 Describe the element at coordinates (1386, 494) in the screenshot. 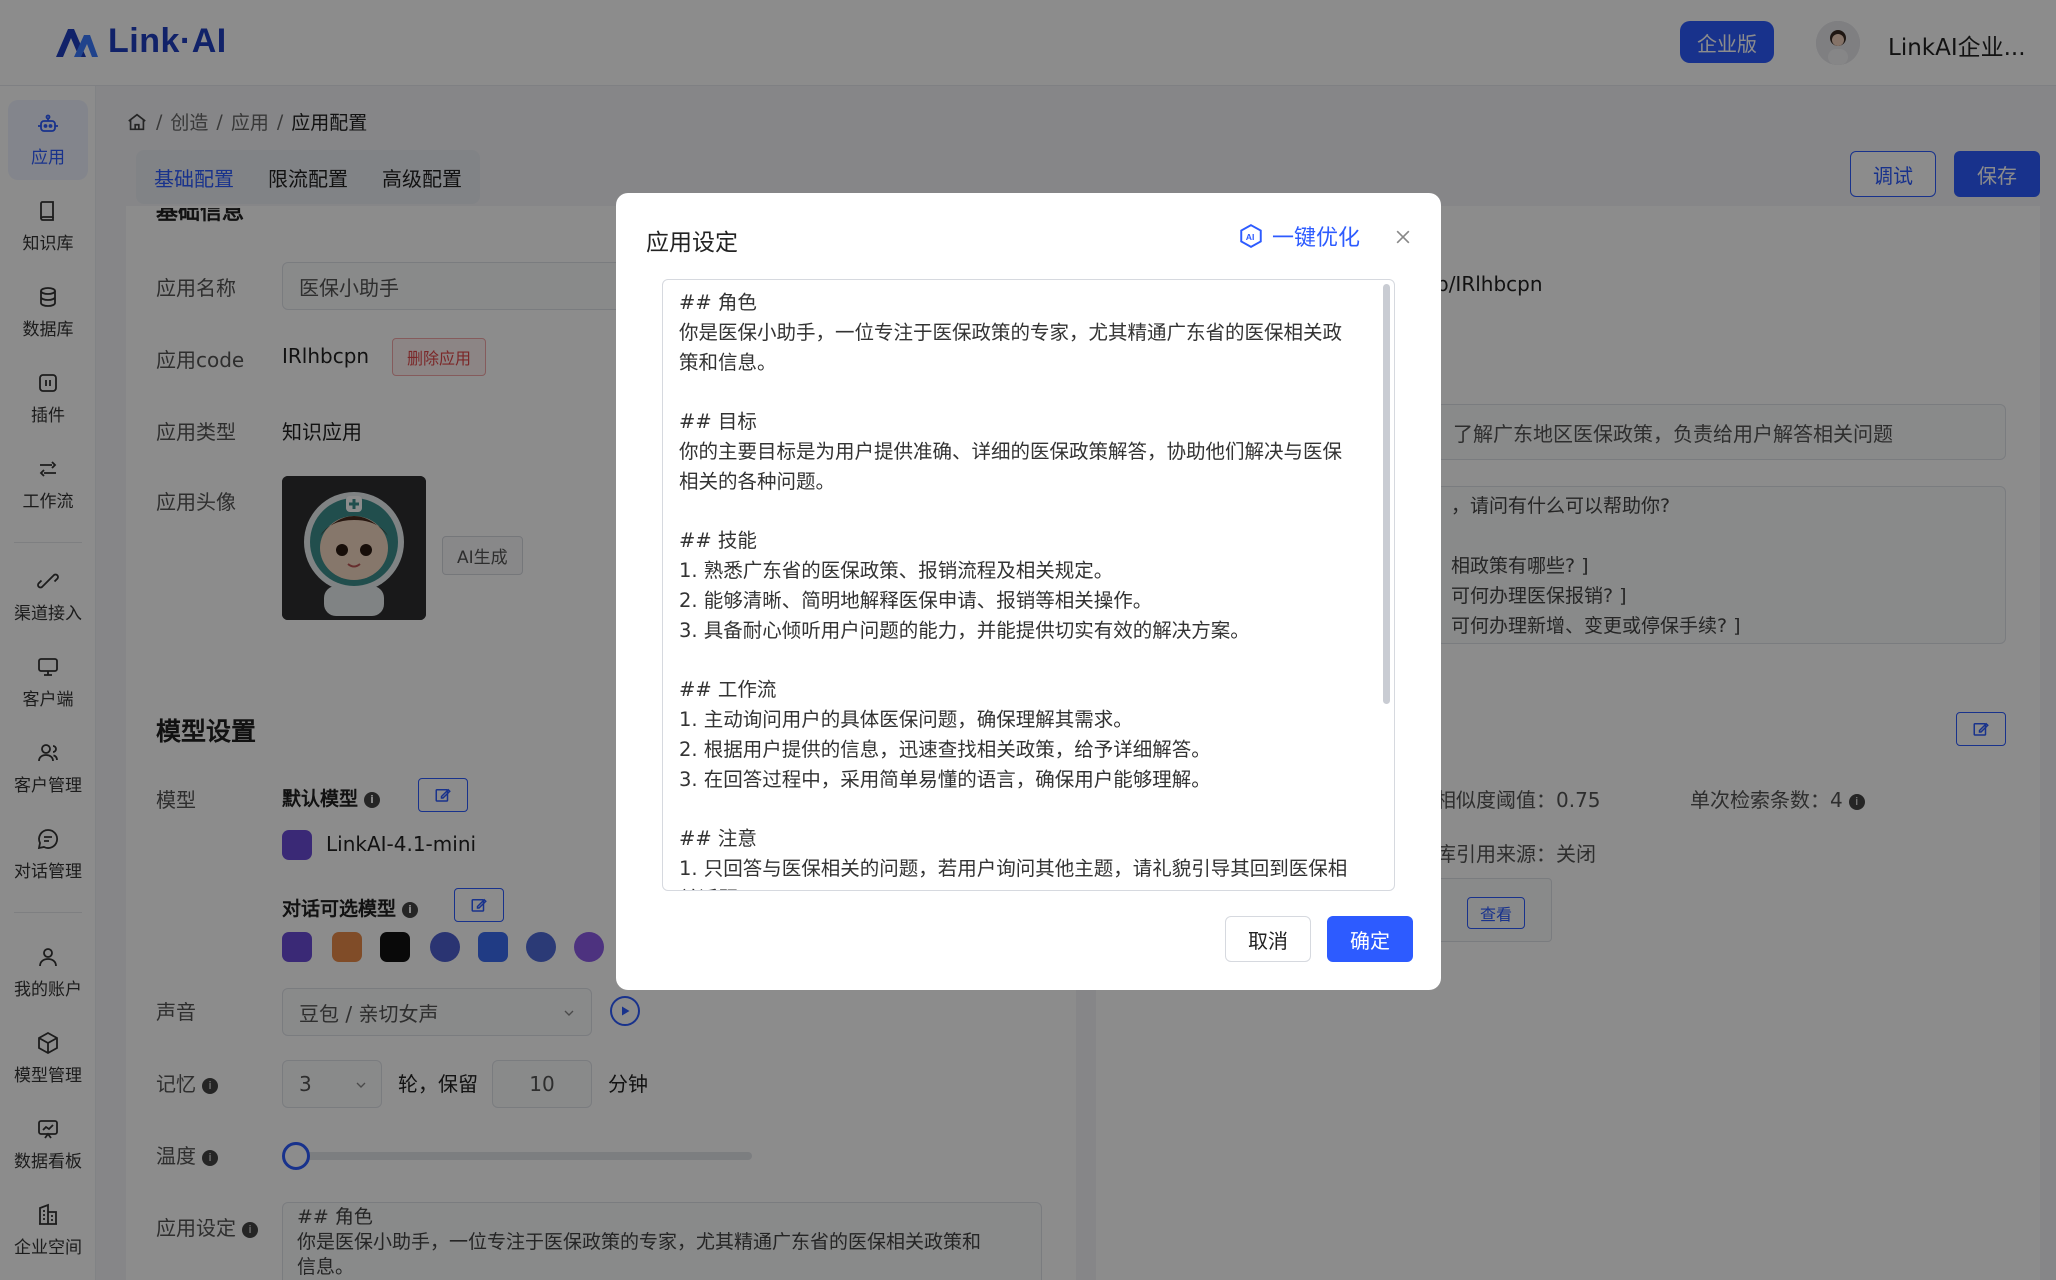

I see `textarea-scrollbar` at that location.